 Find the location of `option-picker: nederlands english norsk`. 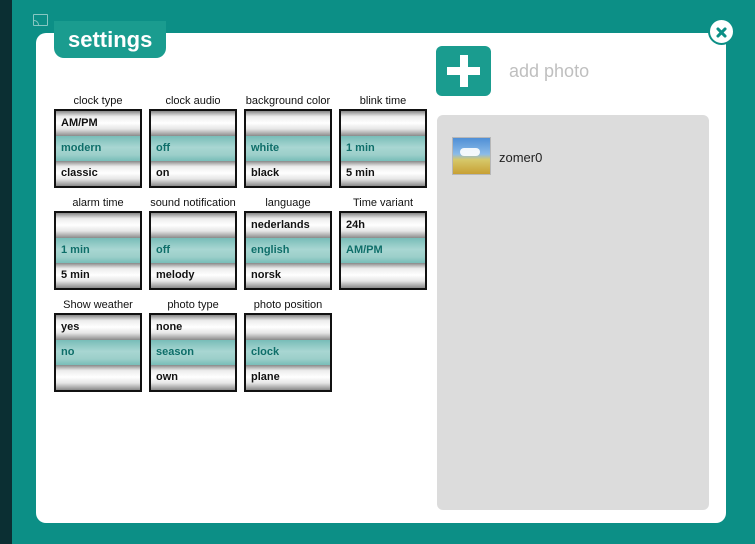

option-picker: nederlands english norsk is located at coordinates (288, 250).